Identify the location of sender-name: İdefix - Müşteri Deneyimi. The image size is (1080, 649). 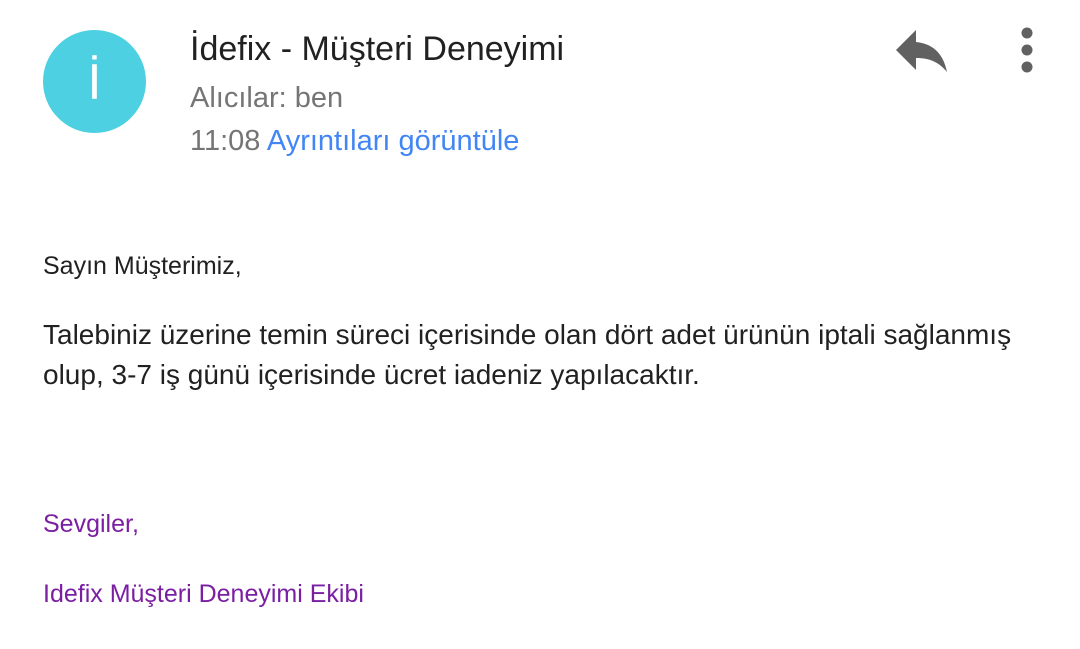
(377, 49).